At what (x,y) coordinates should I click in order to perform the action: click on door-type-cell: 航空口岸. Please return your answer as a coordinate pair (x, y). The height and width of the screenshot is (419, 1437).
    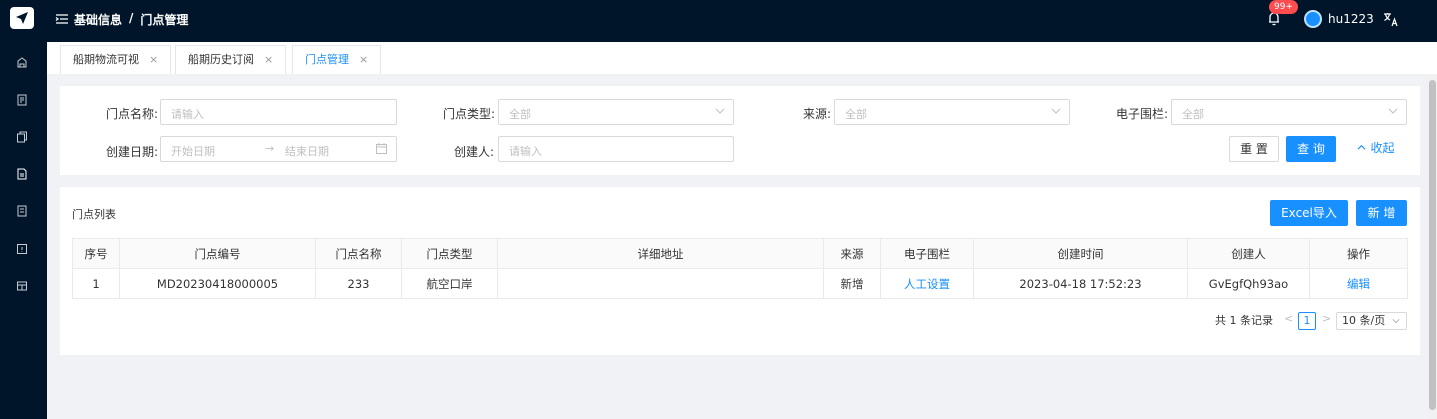
    Looking at the image, I should click on (449, 283).